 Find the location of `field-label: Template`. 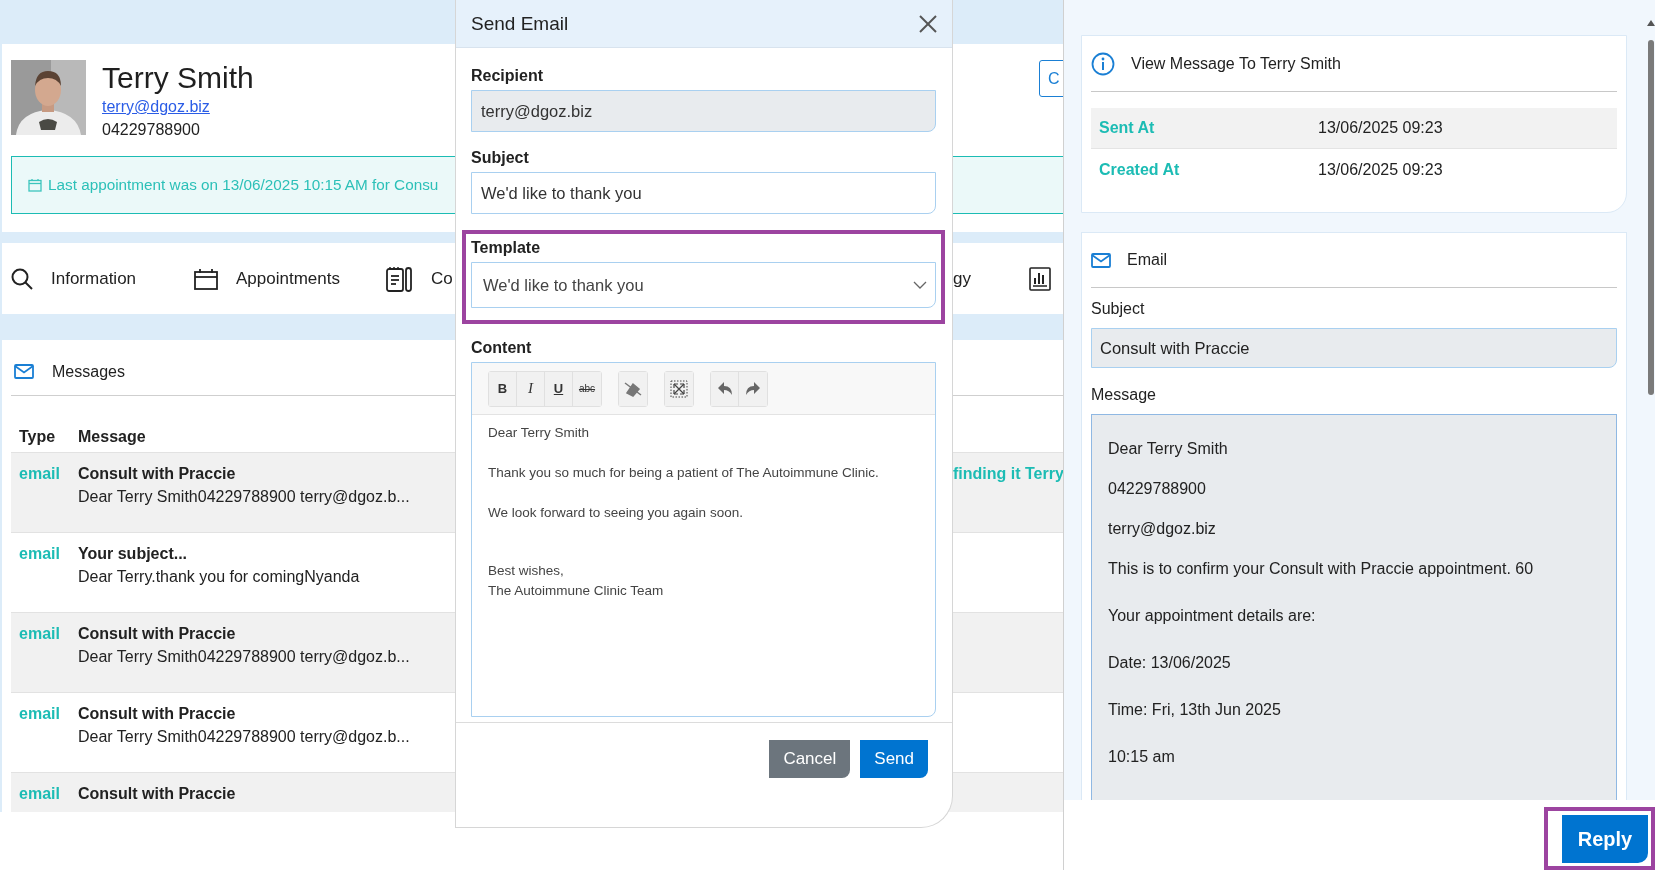

field-label: Template is located at coordinates (506, 248).